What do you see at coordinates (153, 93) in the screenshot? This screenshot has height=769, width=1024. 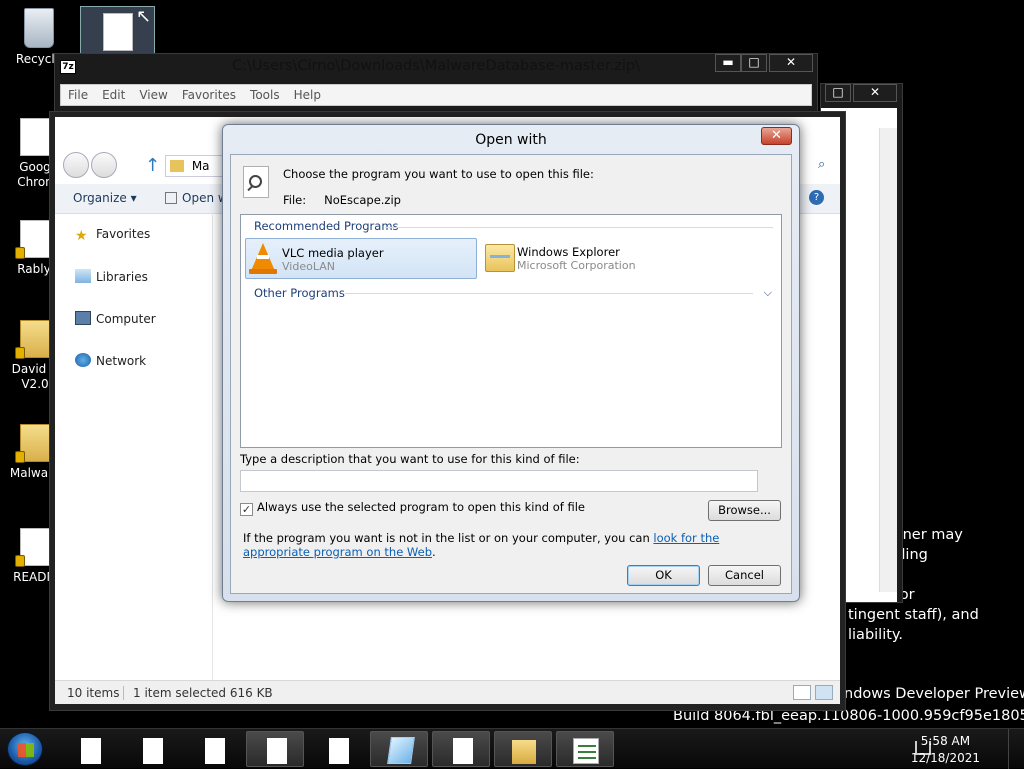 I see `menu-view: View` at bounding box center [153, 93].